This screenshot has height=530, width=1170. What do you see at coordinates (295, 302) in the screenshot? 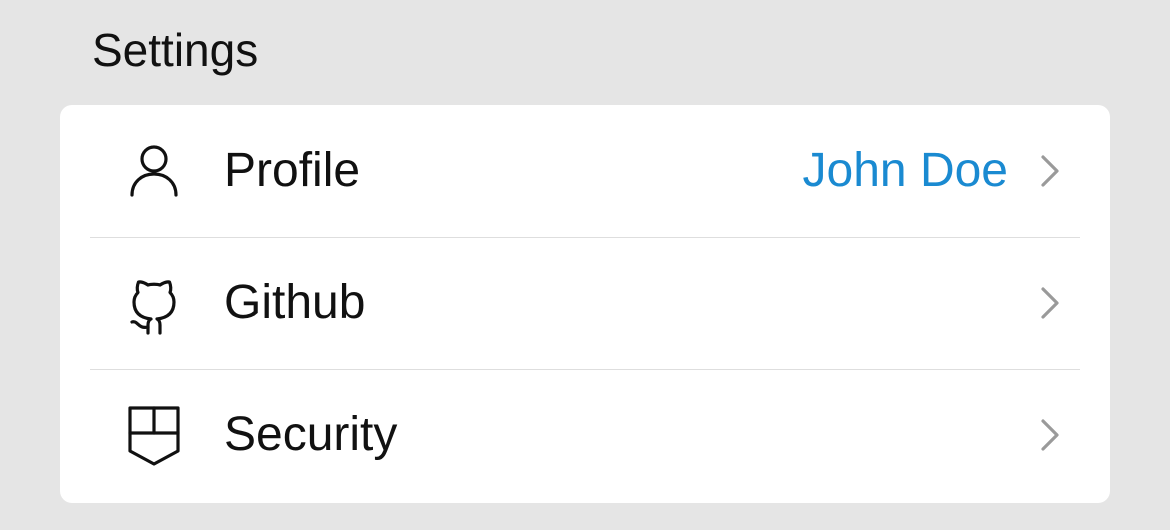
I see `settings-item-label: Github` at bounding box center [295, 302].